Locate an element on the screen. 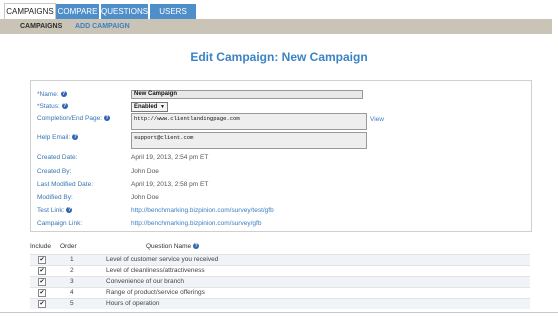 The image size is (558, 317). question-name: Range of product/service offerings is located at coordinates (155, 292).